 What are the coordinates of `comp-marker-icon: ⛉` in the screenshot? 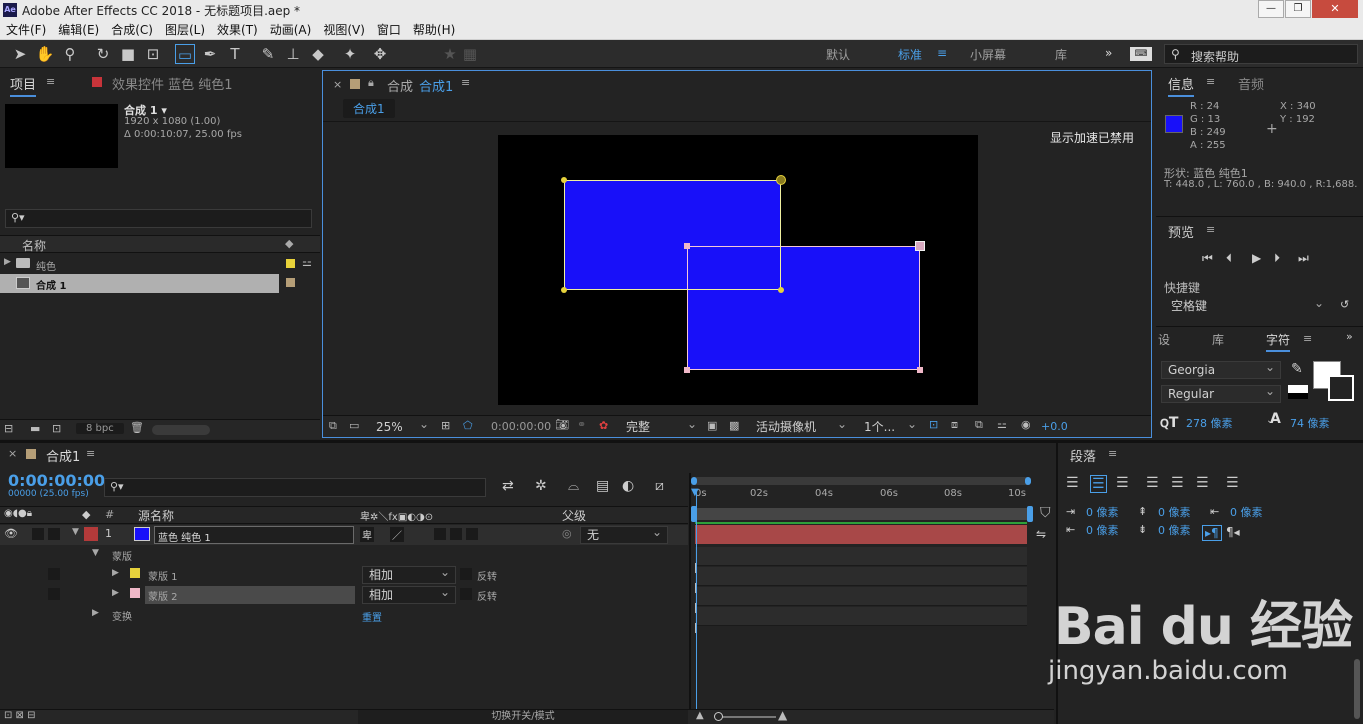 It's located at (1045, 513).